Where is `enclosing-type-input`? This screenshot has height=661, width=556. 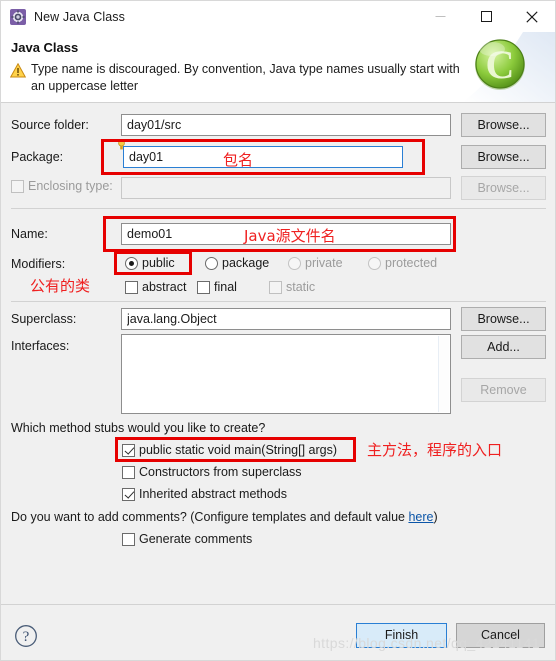 enclosing-type-input is located at coordinates (286, 188).